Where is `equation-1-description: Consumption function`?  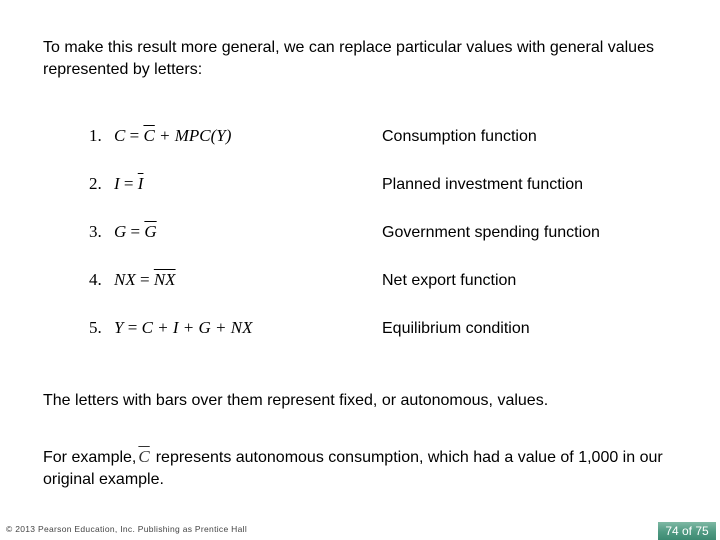 equation-1-description: Consumption function is located at coordinates (459, 136).